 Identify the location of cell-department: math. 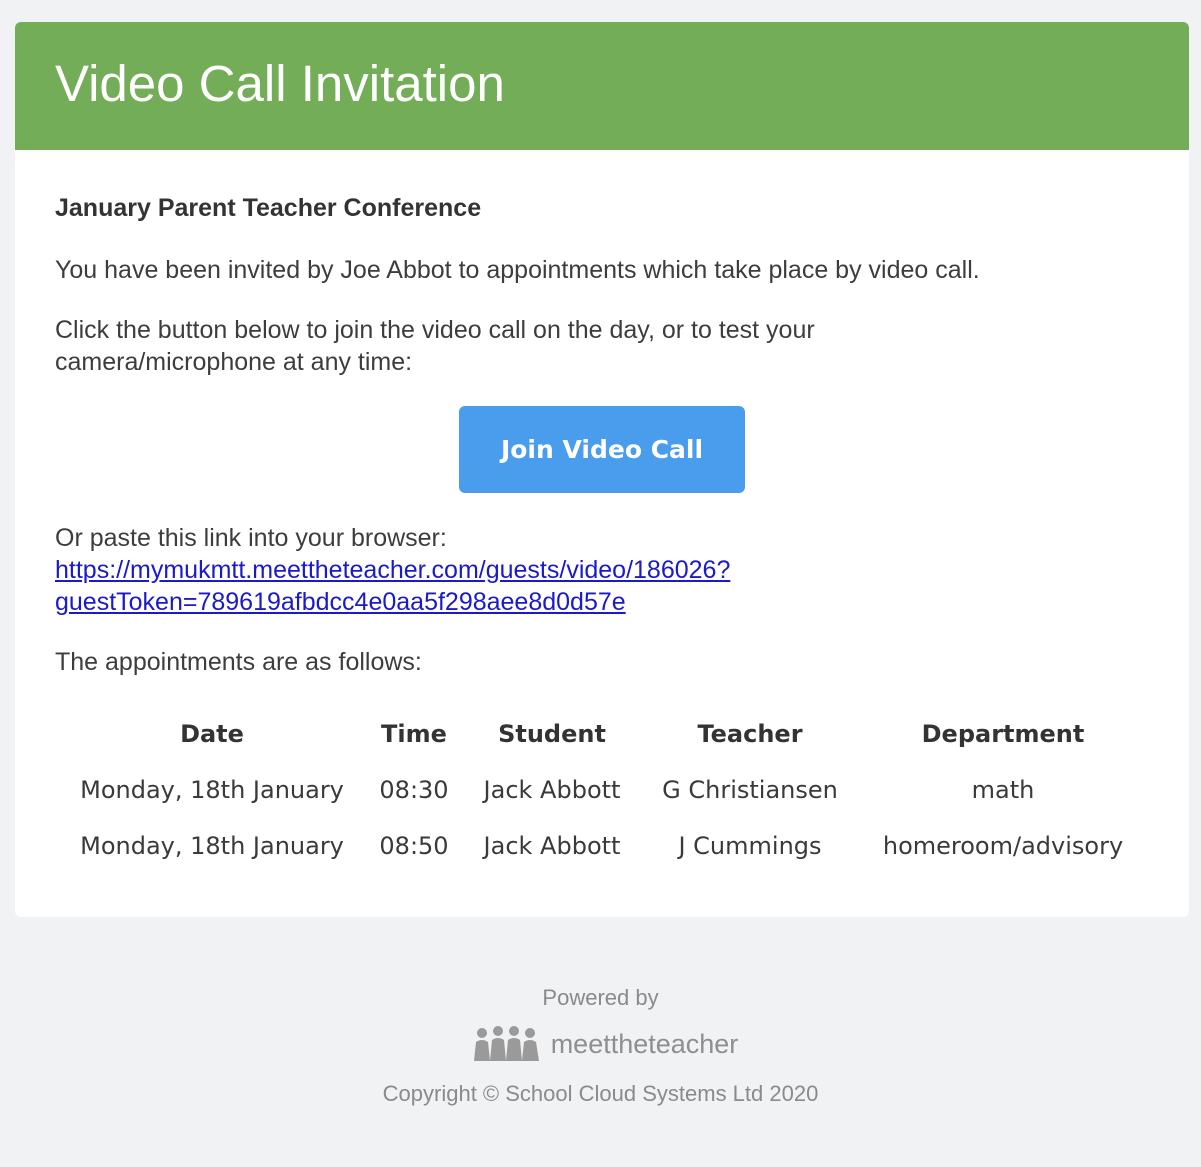
(1003, 790).